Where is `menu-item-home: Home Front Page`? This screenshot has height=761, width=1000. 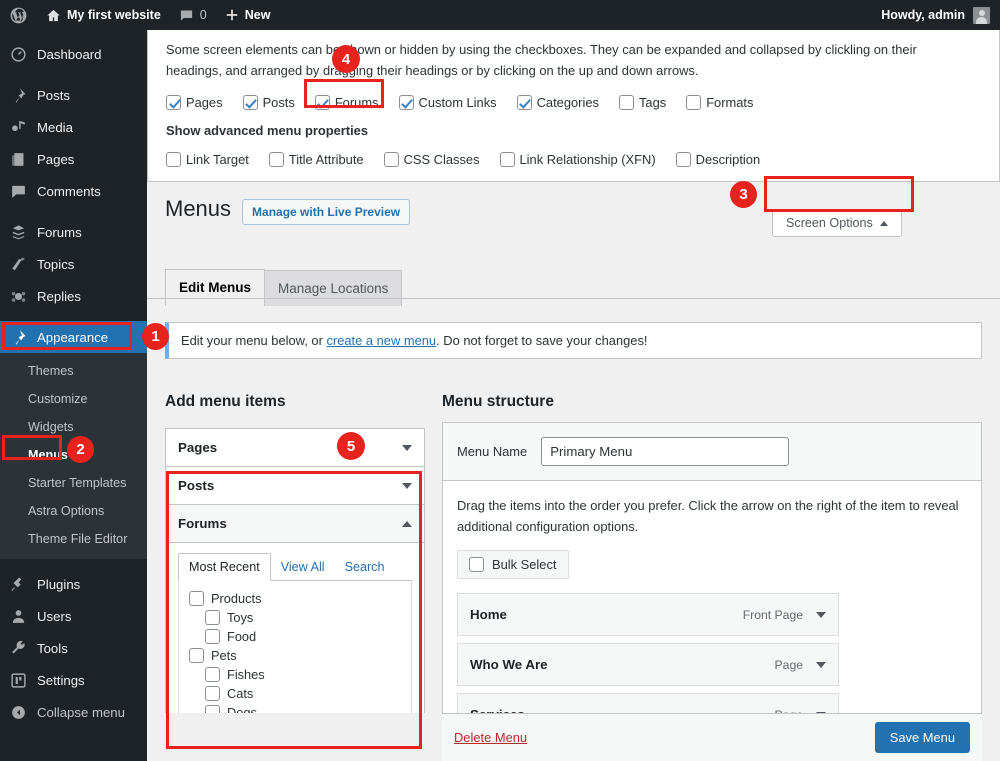 menu-item-home: Home Front Page is located at coordinates (648, 614).